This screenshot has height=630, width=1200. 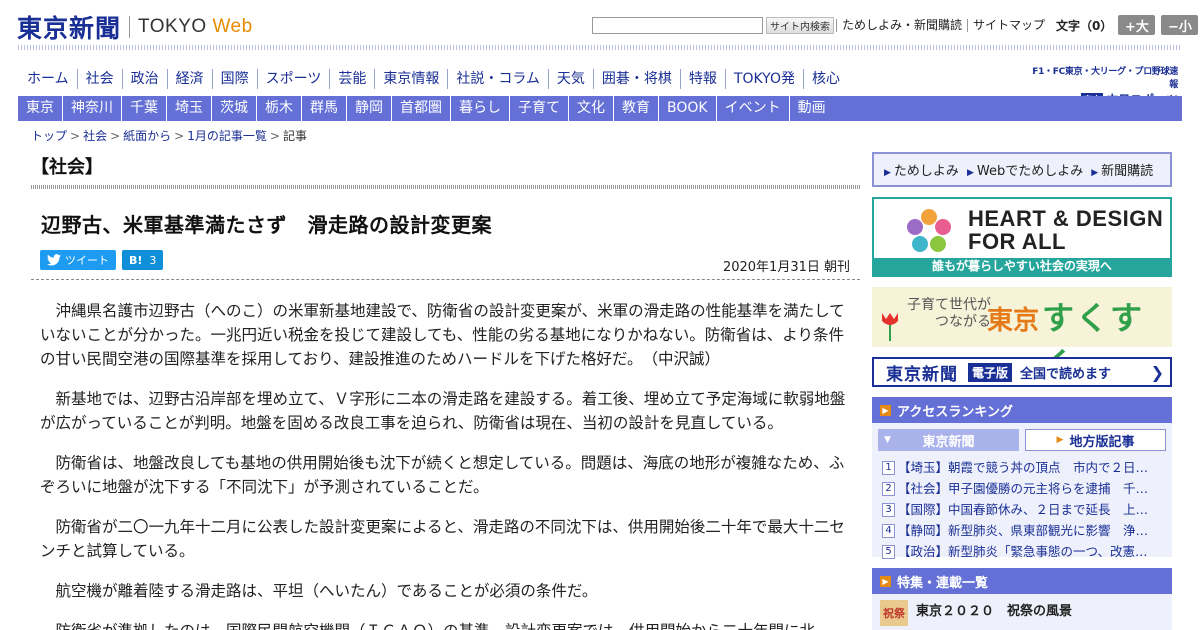 I want to click on site-logo: 東京新聞 TOKYO Web, so click(x=135, y=27).